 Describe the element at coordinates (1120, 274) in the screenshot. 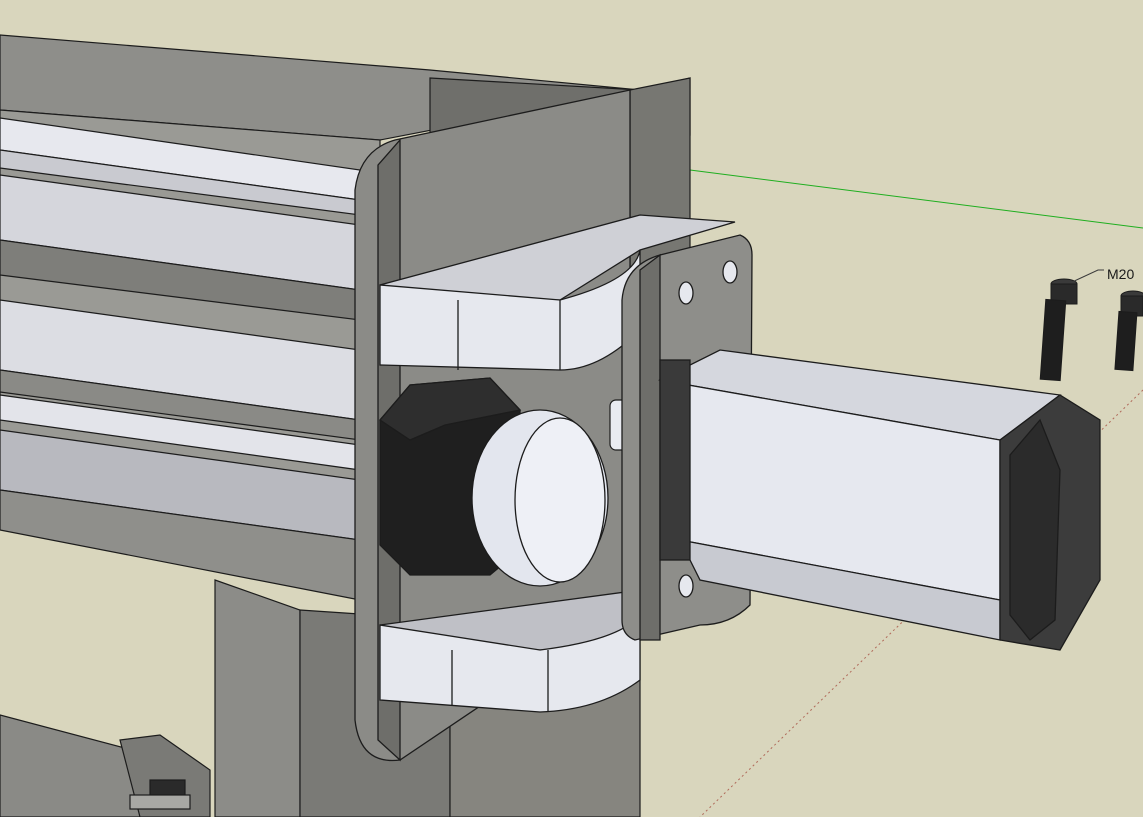

I see `bolt-label: M20` at that location.